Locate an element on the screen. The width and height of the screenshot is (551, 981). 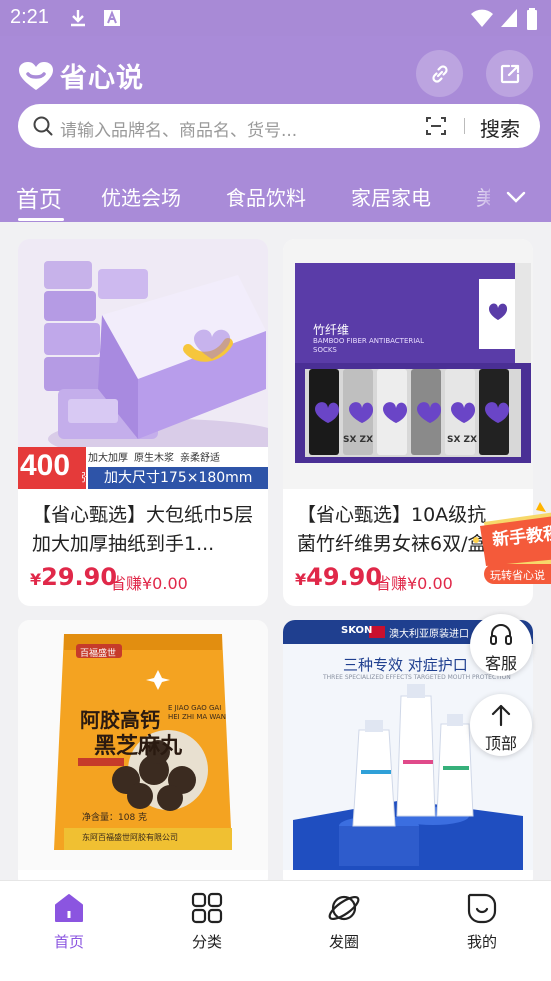
link-icon is located at coordinates (439, 73).